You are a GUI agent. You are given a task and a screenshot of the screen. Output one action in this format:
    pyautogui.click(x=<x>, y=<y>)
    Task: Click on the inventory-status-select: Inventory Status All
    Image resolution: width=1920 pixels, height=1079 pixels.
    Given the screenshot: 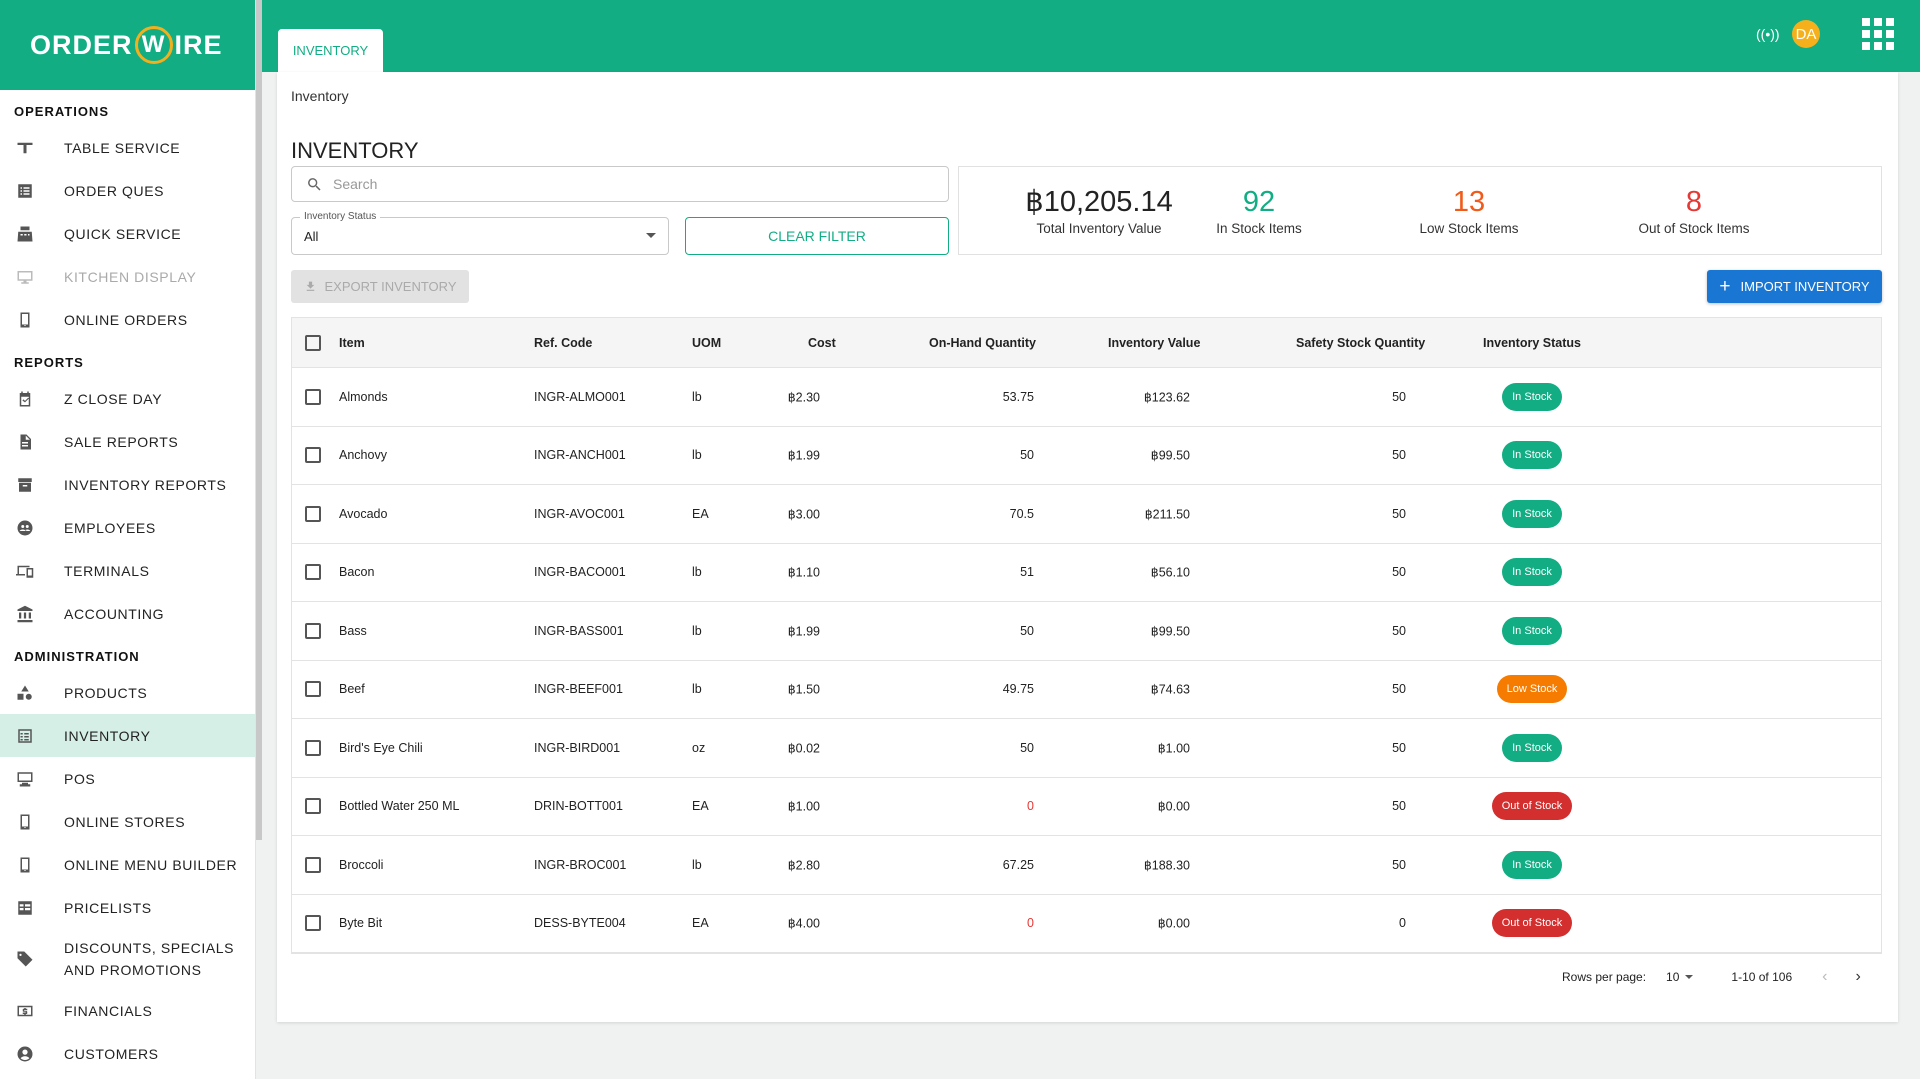 What is the action you would take?
    pyautogui.click(x=480, y=233)
    